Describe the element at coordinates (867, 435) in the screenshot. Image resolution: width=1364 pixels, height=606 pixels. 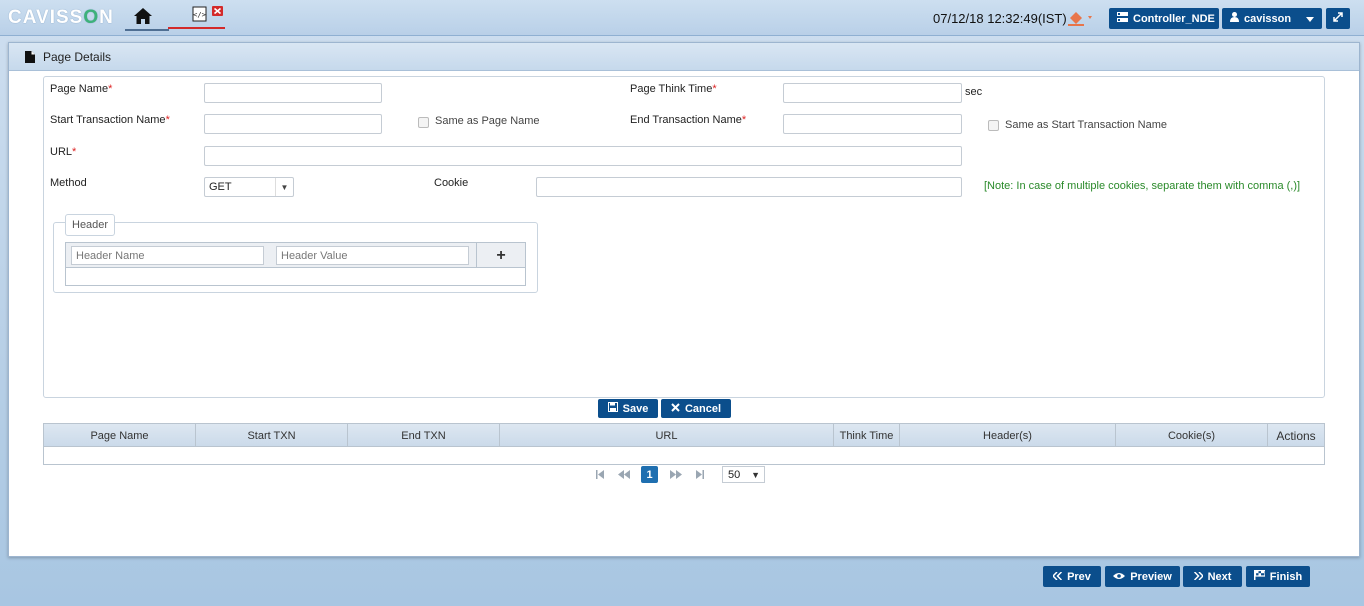
I see `col-think-time: Think Time` at that location.